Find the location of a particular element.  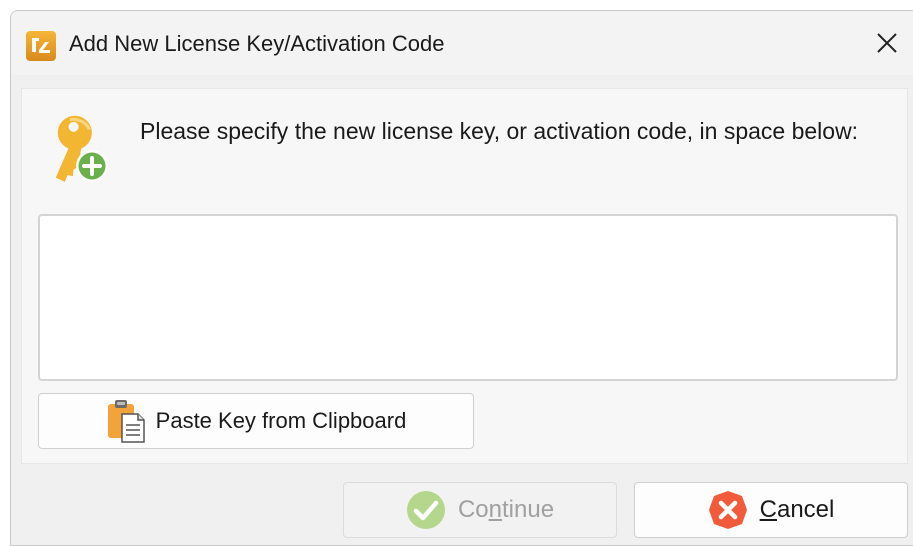

window-title: Add New License Key/Activation Code is located at coordinates (257, 43).